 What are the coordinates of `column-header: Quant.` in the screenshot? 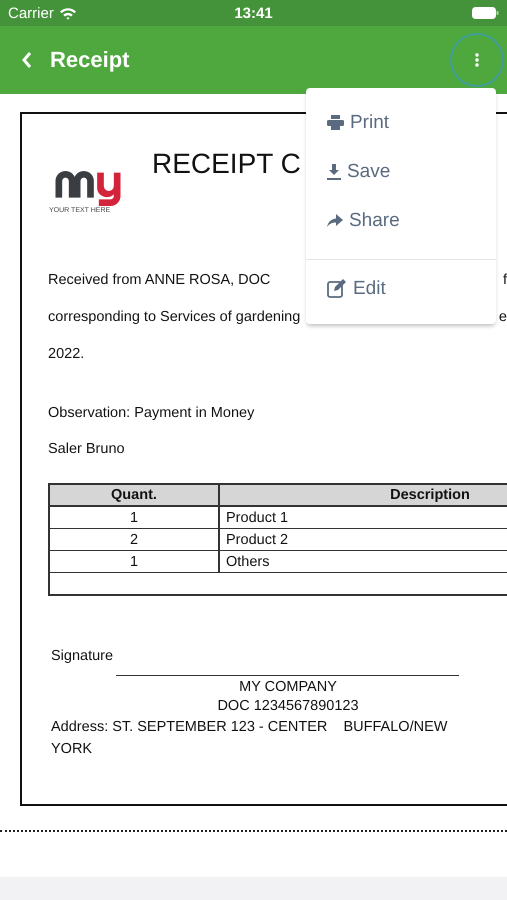 It's located at (134, 495).